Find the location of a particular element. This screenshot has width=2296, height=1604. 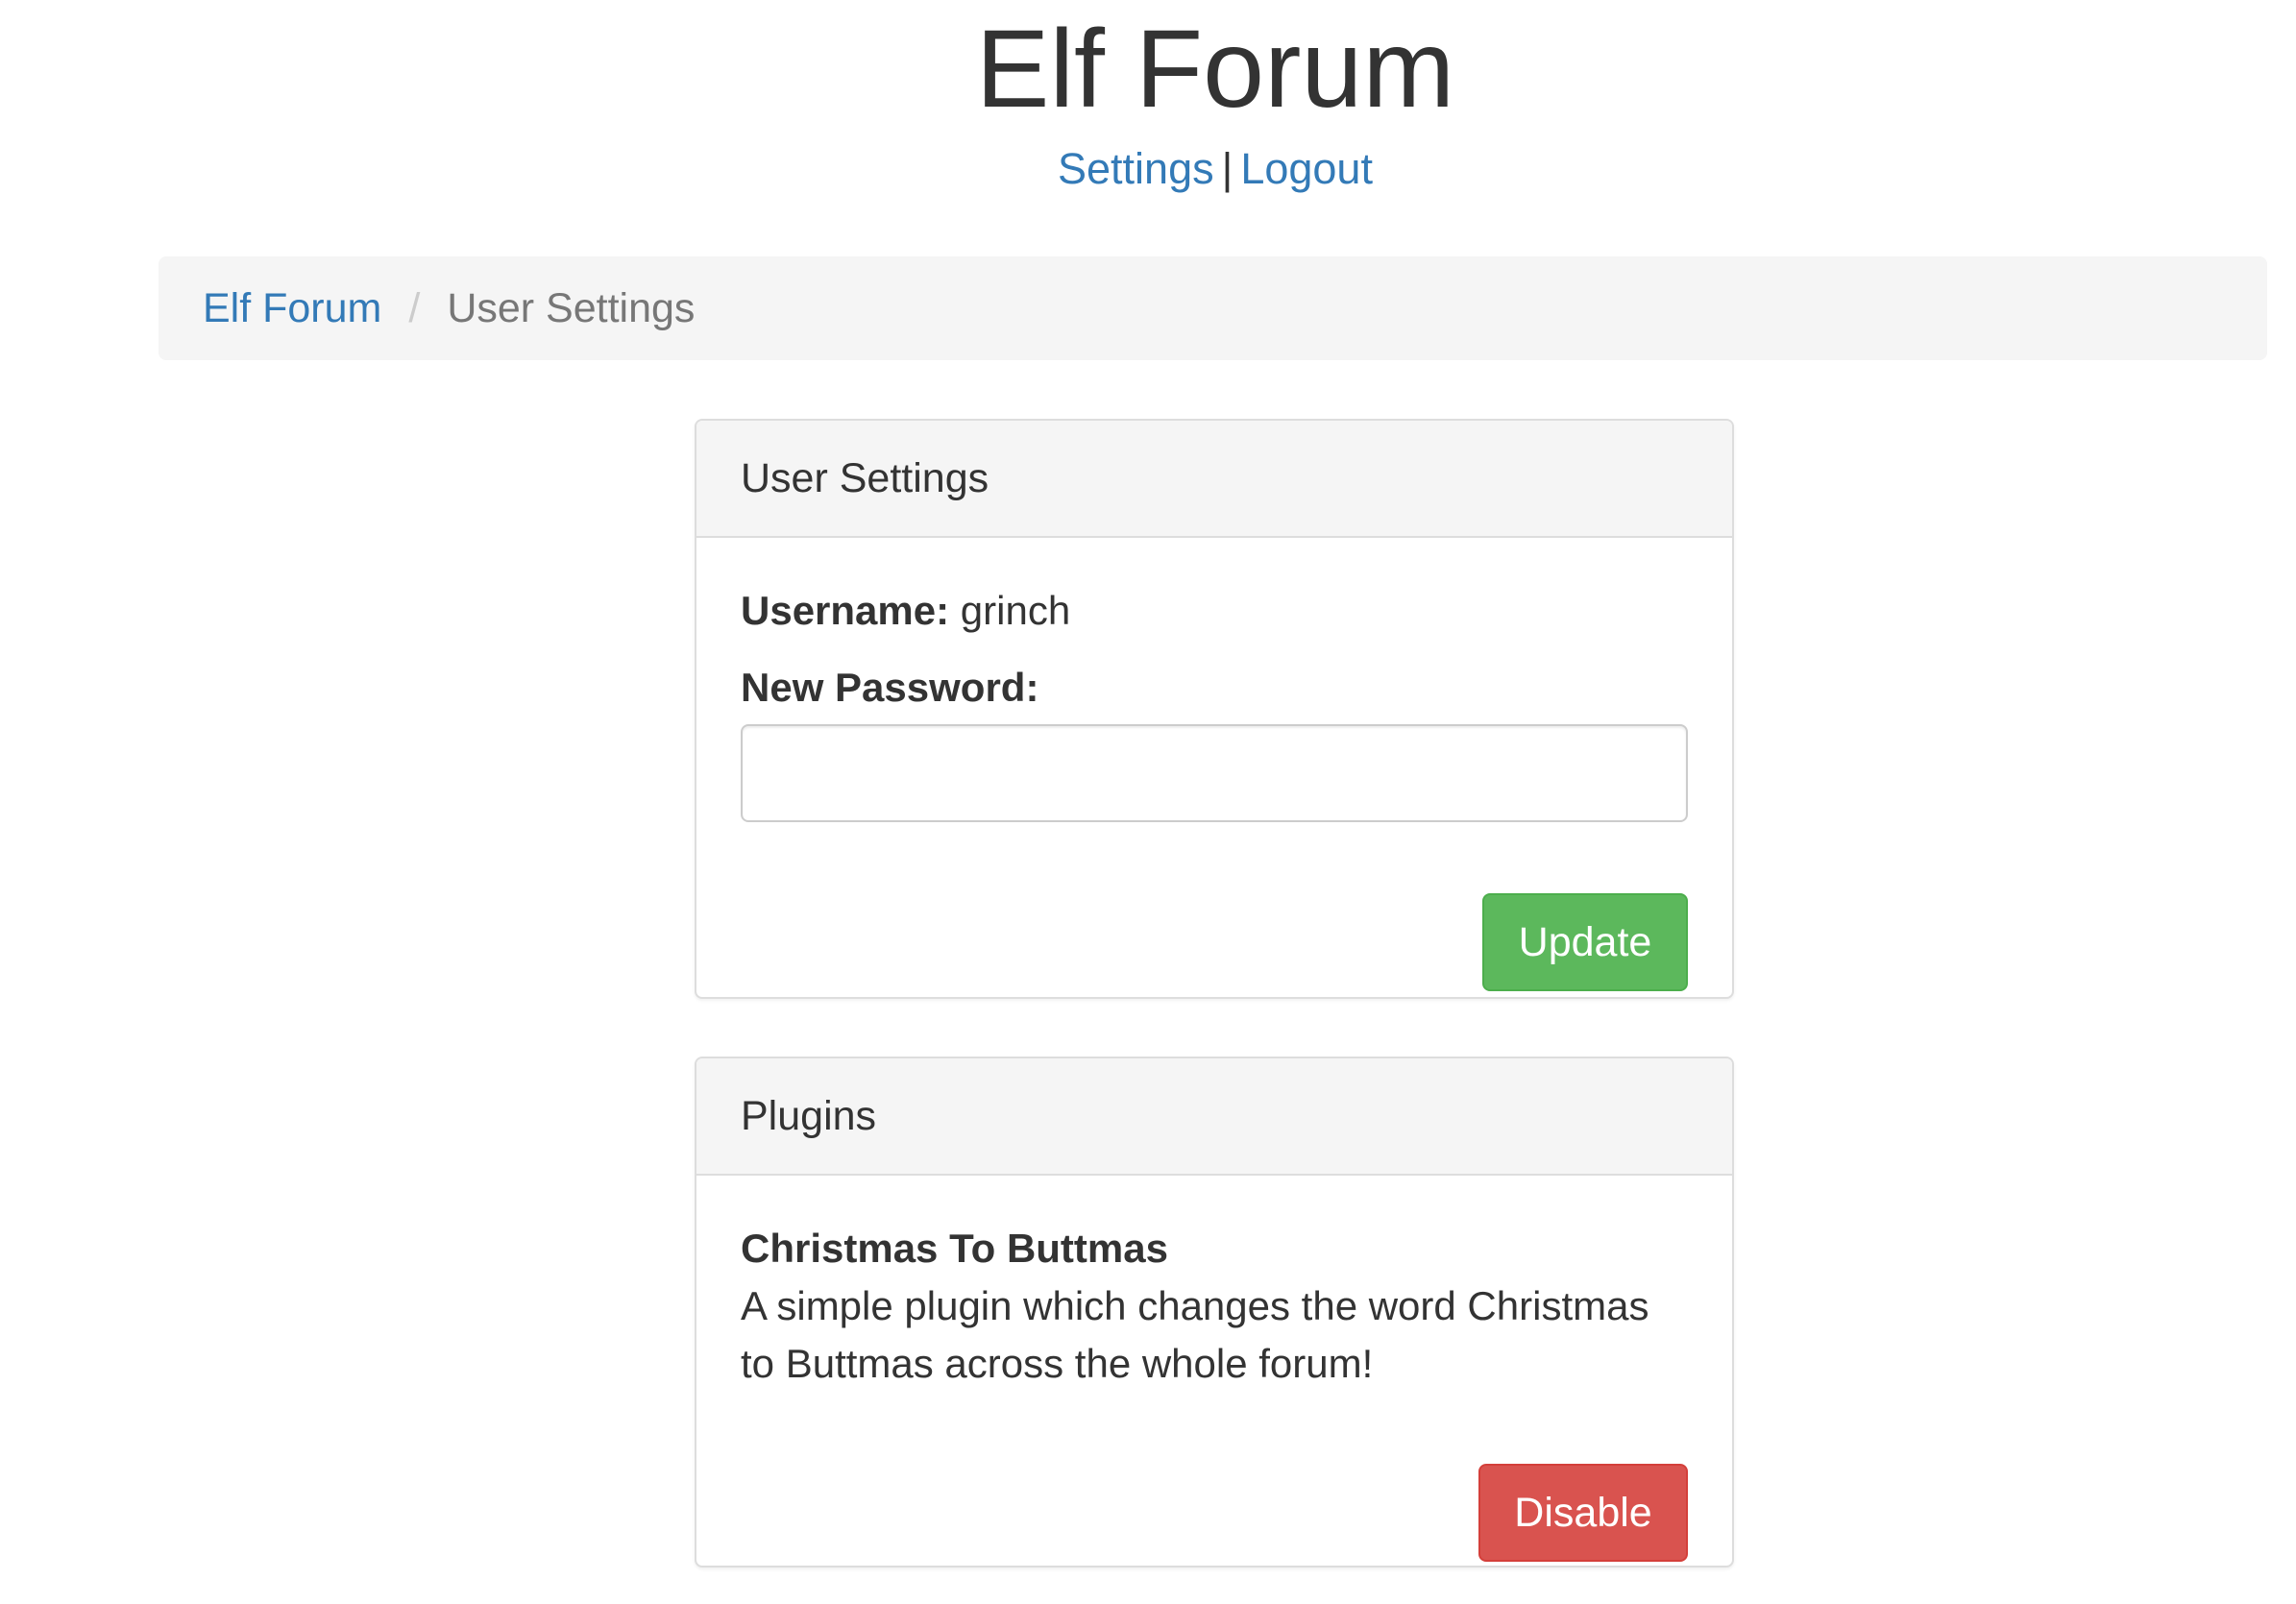

top-nav: Settings | Logout is located at coordinates (1148, 169).